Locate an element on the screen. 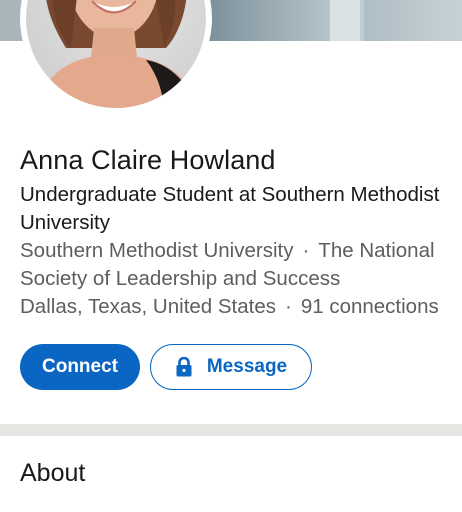 This screenshot has width=462, height=512. connect-label: Connect is located at coordinates (80, 366).